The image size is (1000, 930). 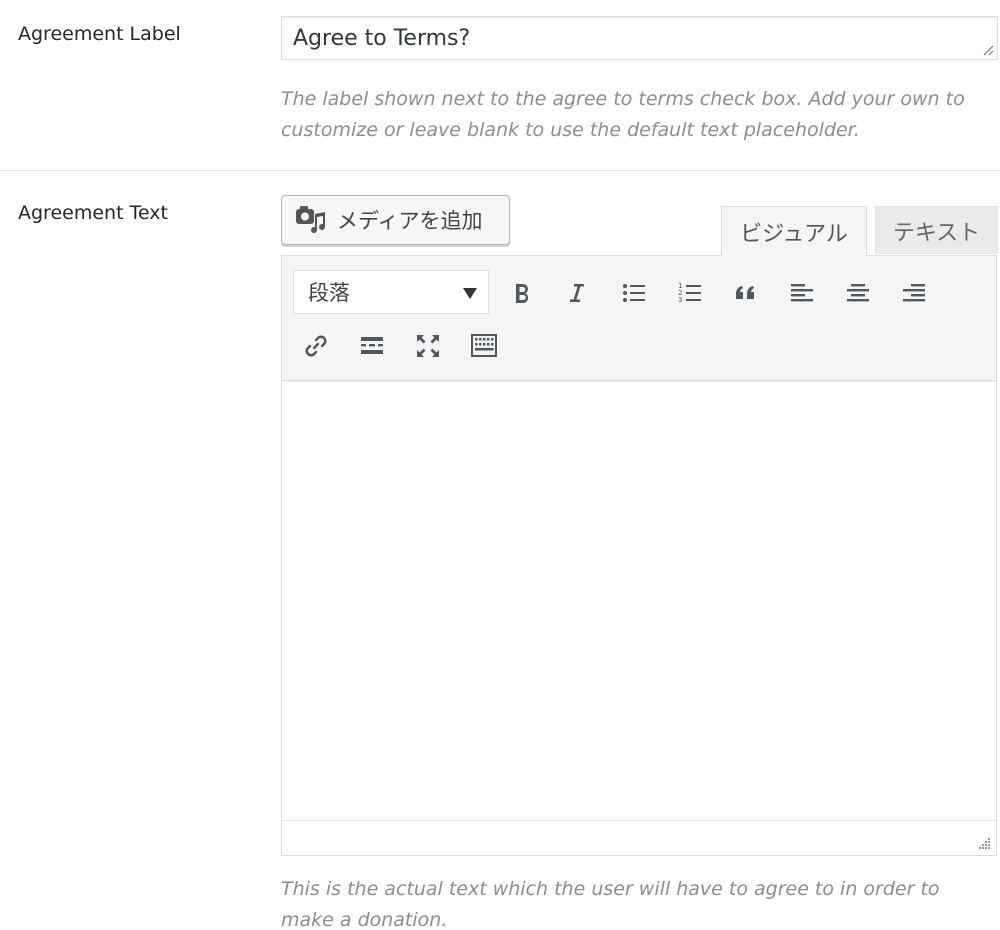 I want to click on align-right-button, so click(x=914, y=293).